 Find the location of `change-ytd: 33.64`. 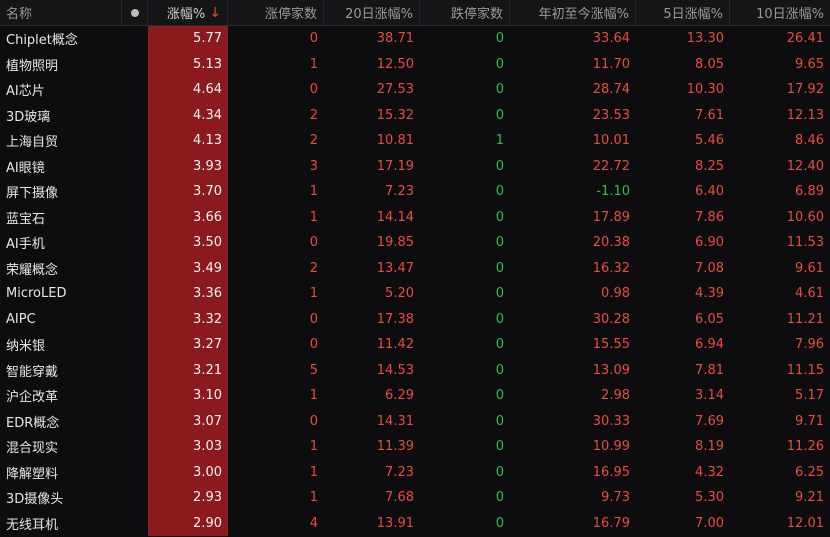

change-ytd: 33.64 is located at coordinates (611, 39).